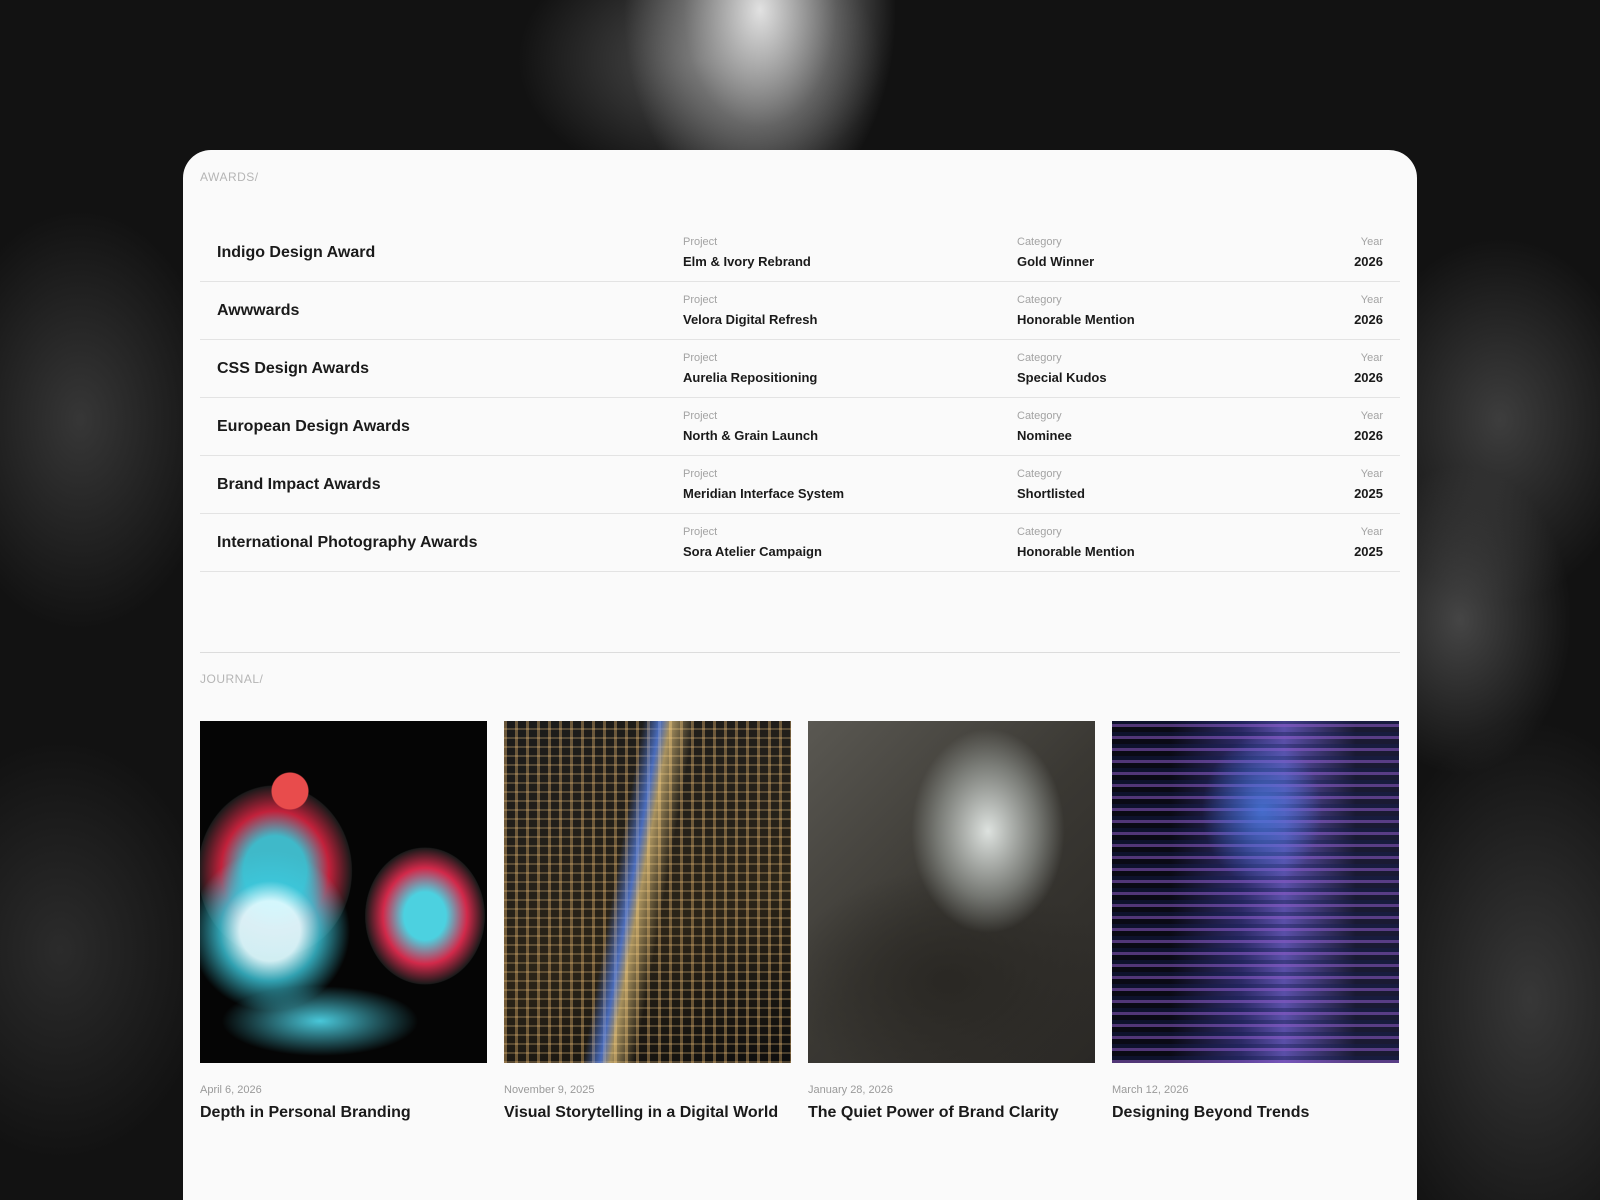  What do you see at coordinates (1044, 435) in the screenshot?
I see `category-value: Nominee` at bounding box center [1044, 435].